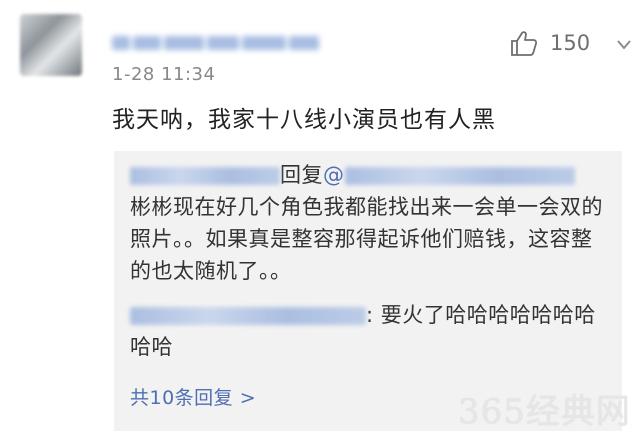 The width and height of the screenshot is (640, 441). I want to click on chevron-down-icon, so click(624, 45).